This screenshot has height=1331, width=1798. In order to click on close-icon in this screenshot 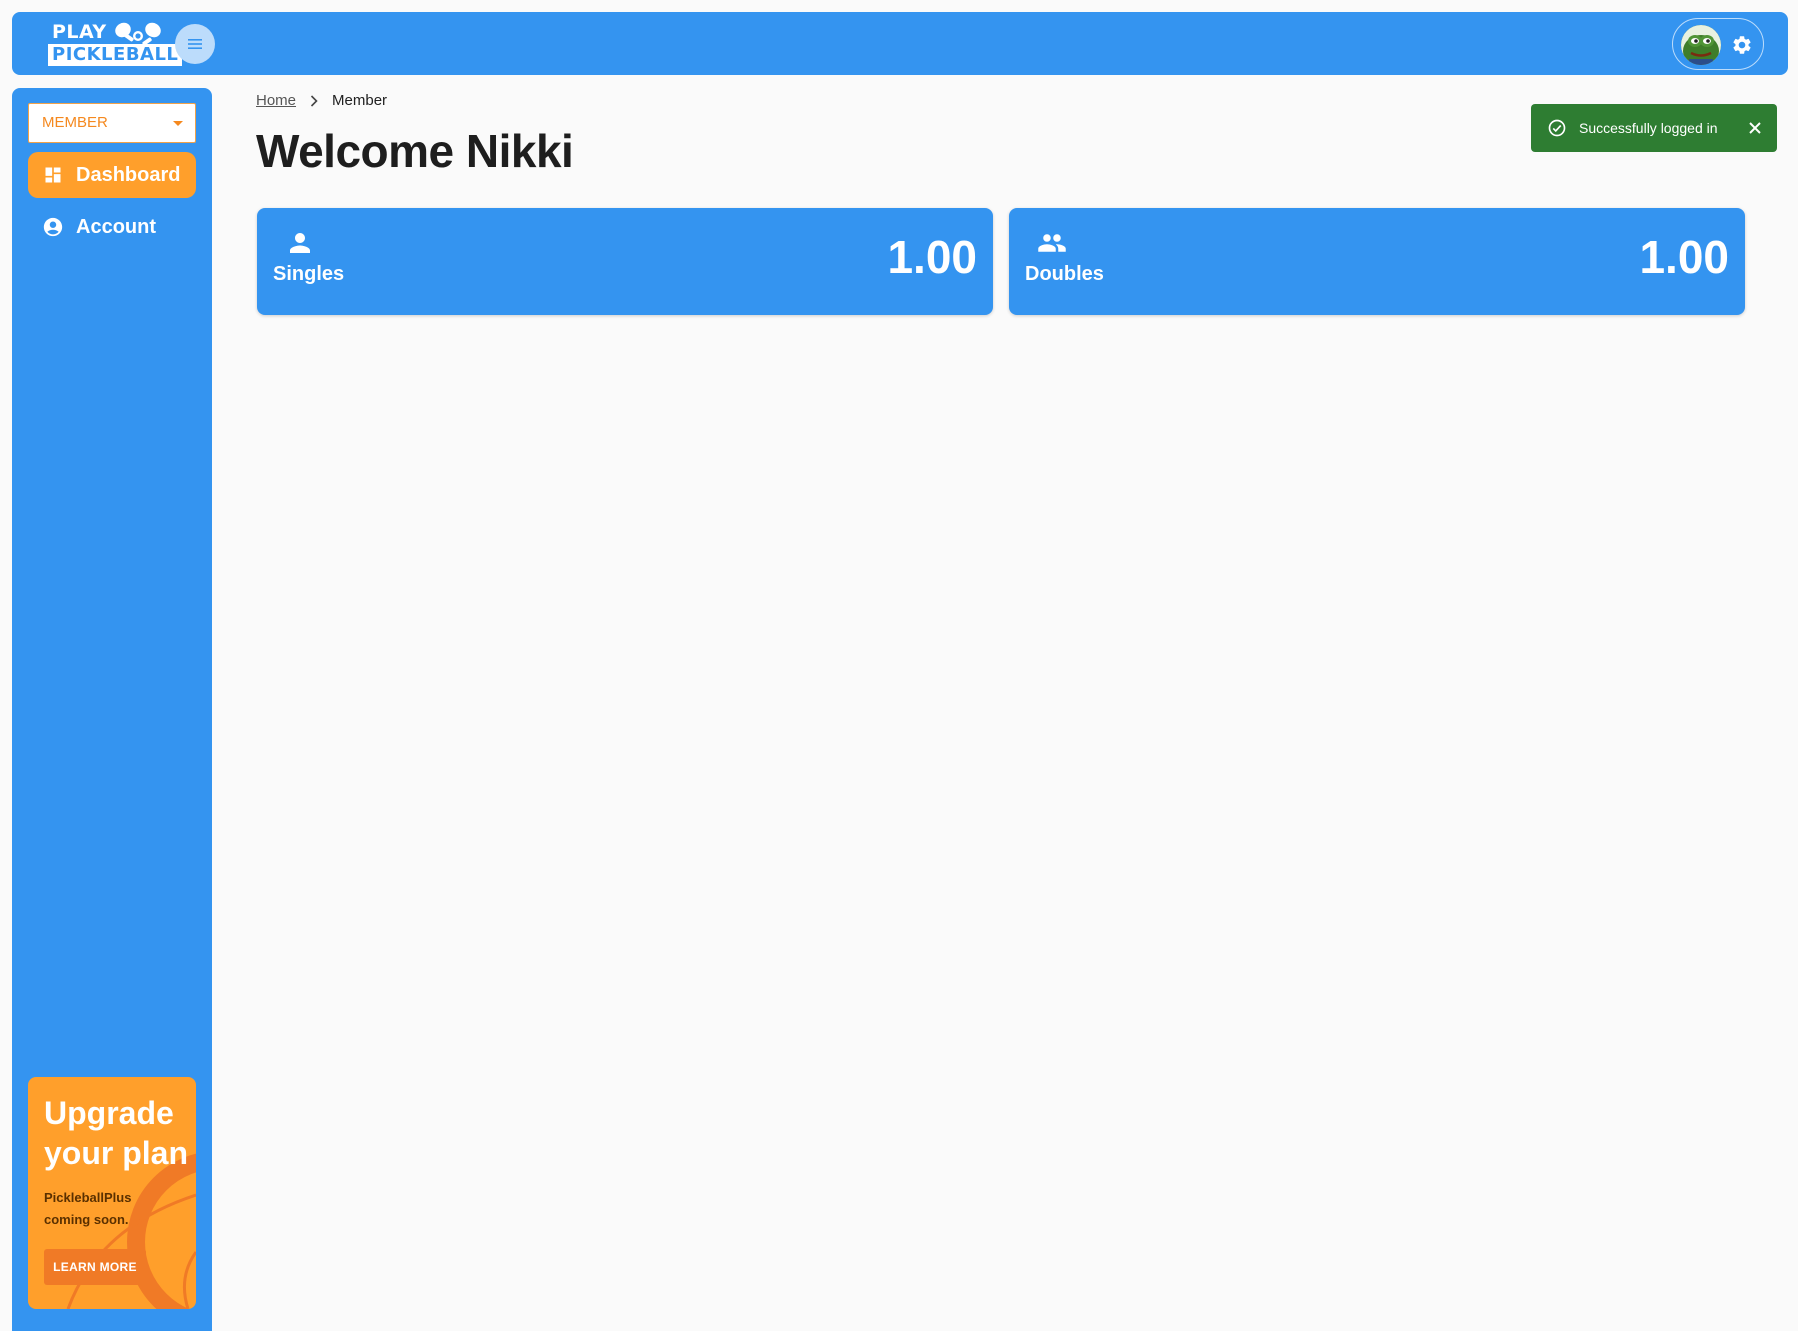, I will do `click(1755, 128)`.